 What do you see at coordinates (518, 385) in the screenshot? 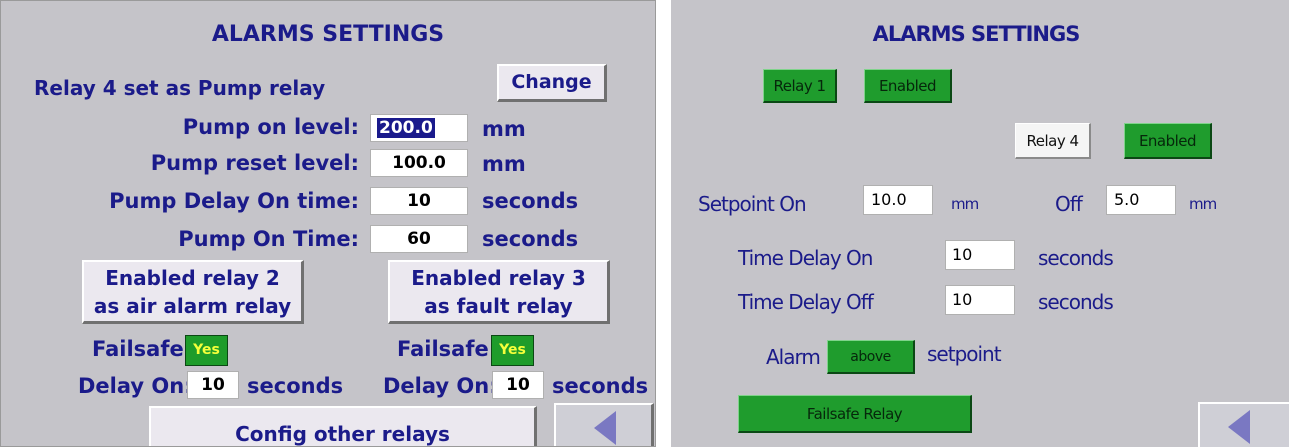
I see `delay-on-right-field: 10` at bounding box center [518, 385].